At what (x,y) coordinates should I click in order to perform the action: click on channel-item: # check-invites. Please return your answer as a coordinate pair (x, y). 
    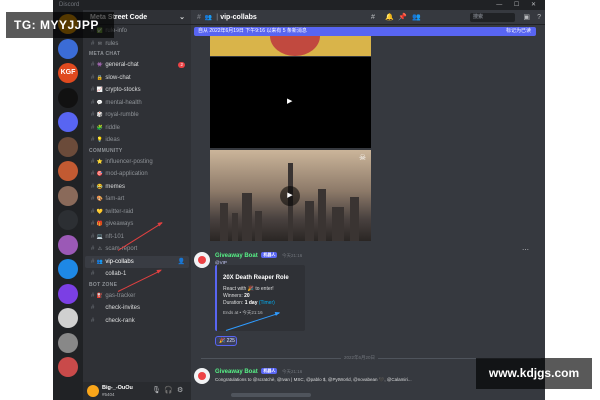
    Looking at the image, I should click on (137, 308).